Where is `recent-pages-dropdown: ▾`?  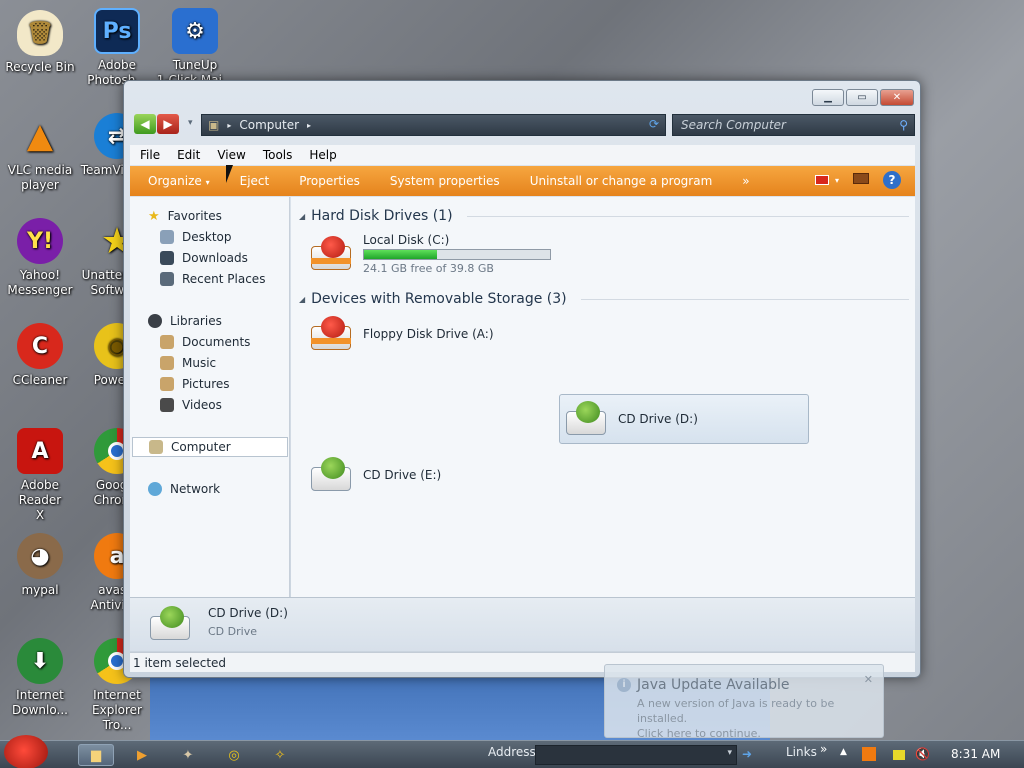 recent-pages-dropdown: ▾ is located at coordinates (190, 123).